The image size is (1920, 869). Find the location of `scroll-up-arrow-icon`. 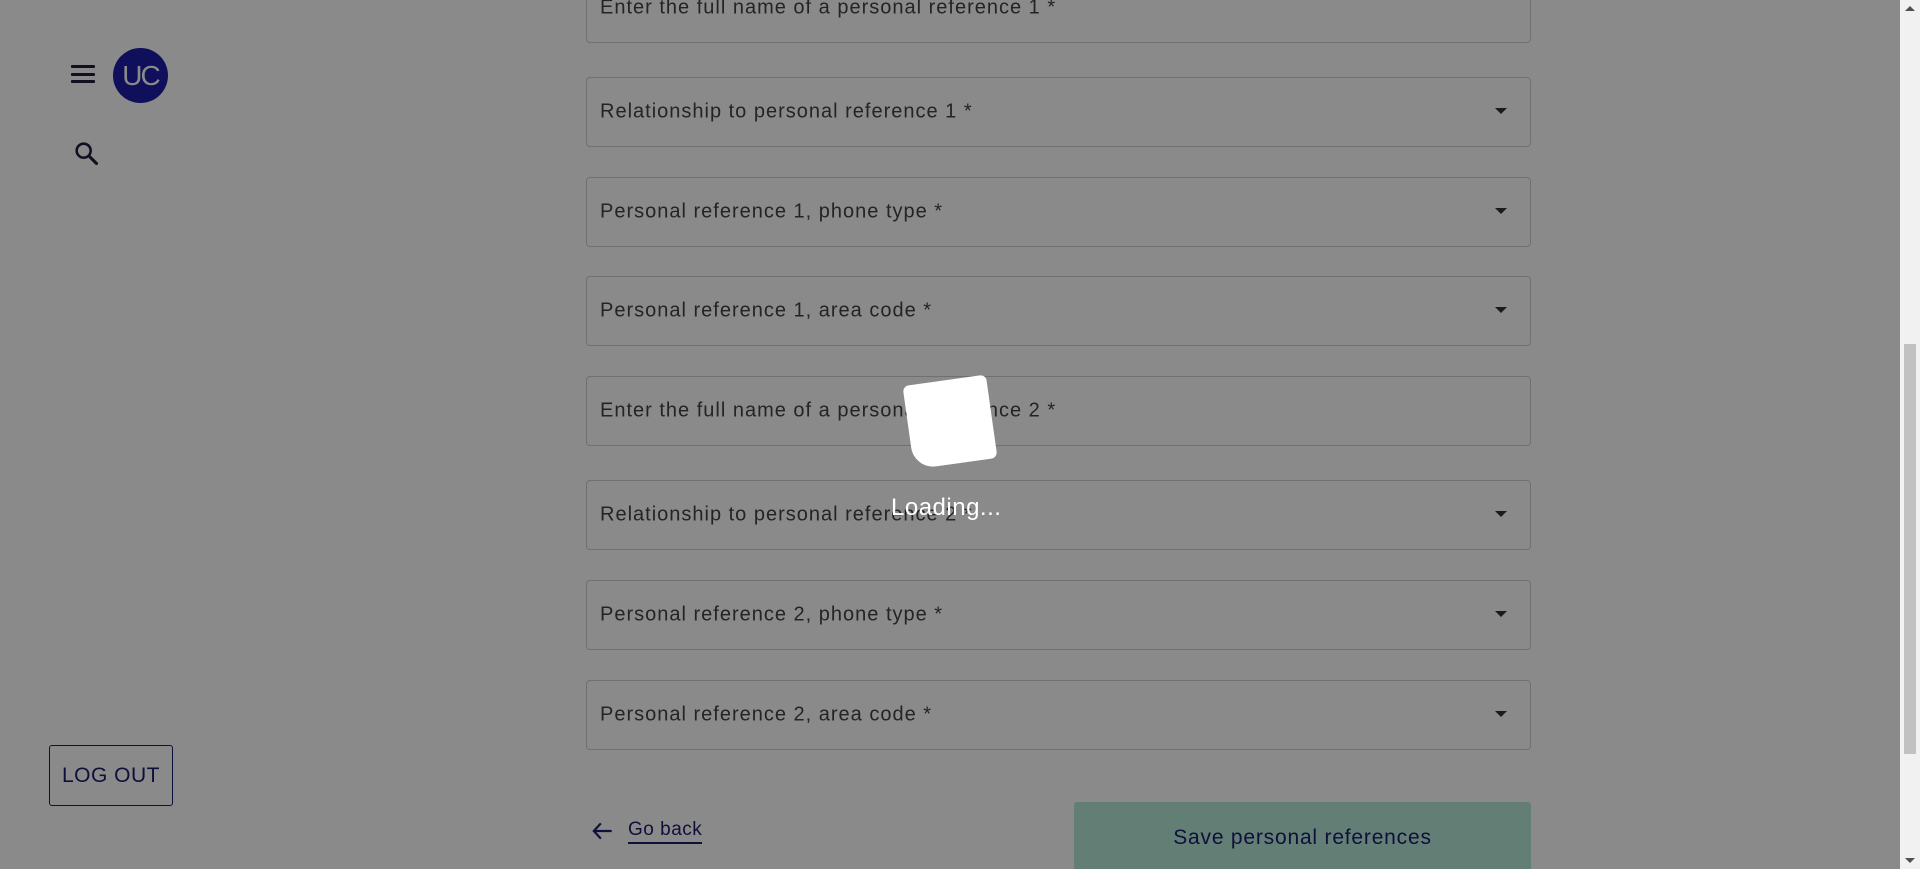

scroll-up-arrow-icon is located at coordinates (1910, 8).